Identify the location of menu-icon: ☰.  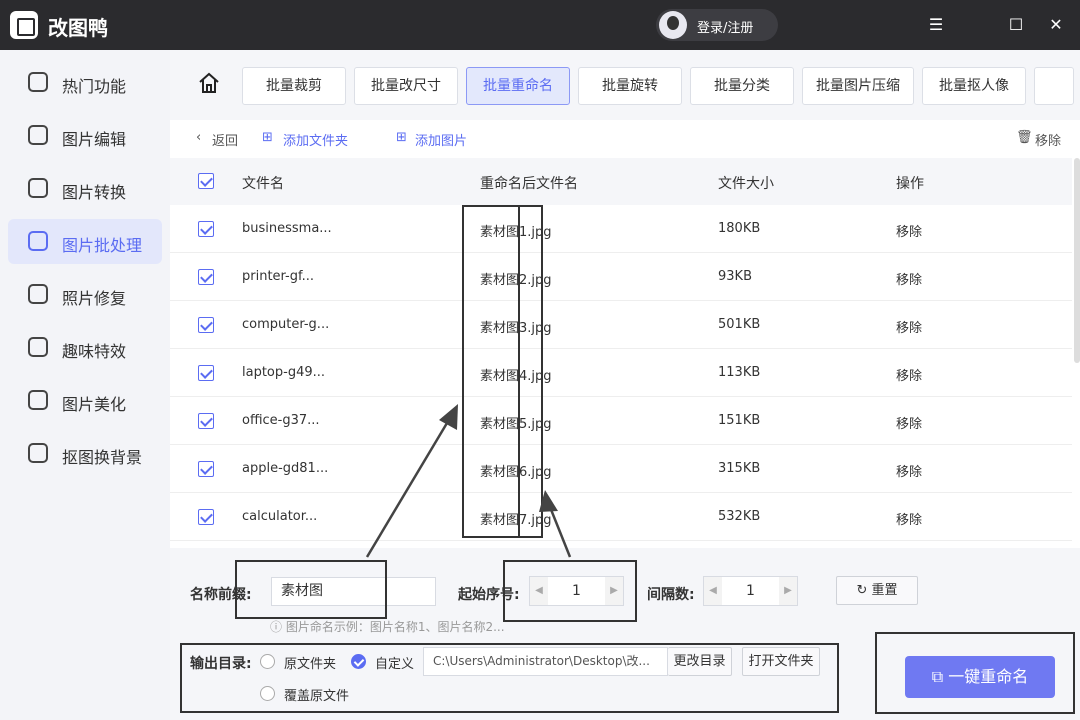
(936, 25).